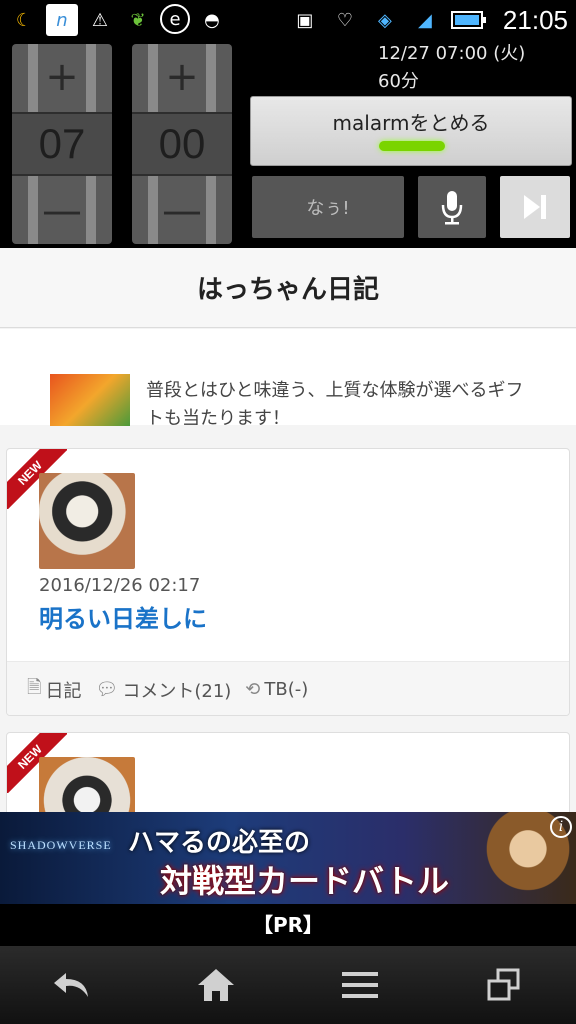 This screenshot has width=576, height=1024. What do you see at coordinates (107, 689) in the screenshot?
I see `comment-icon: 💬︎` at bounding box center [107, 689].